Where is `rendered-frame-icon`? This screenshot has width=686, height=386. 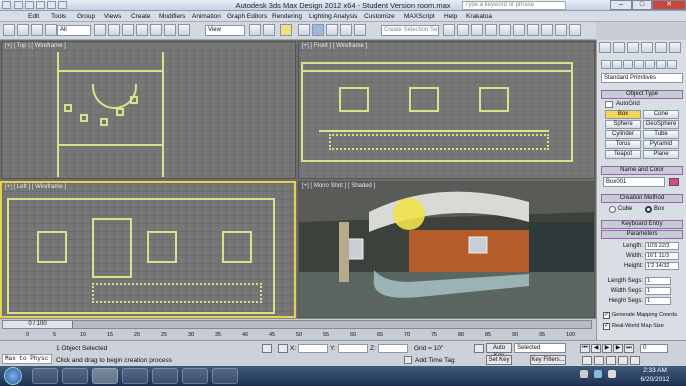
rendered-frame-icon is located at coordinates (561, 30).